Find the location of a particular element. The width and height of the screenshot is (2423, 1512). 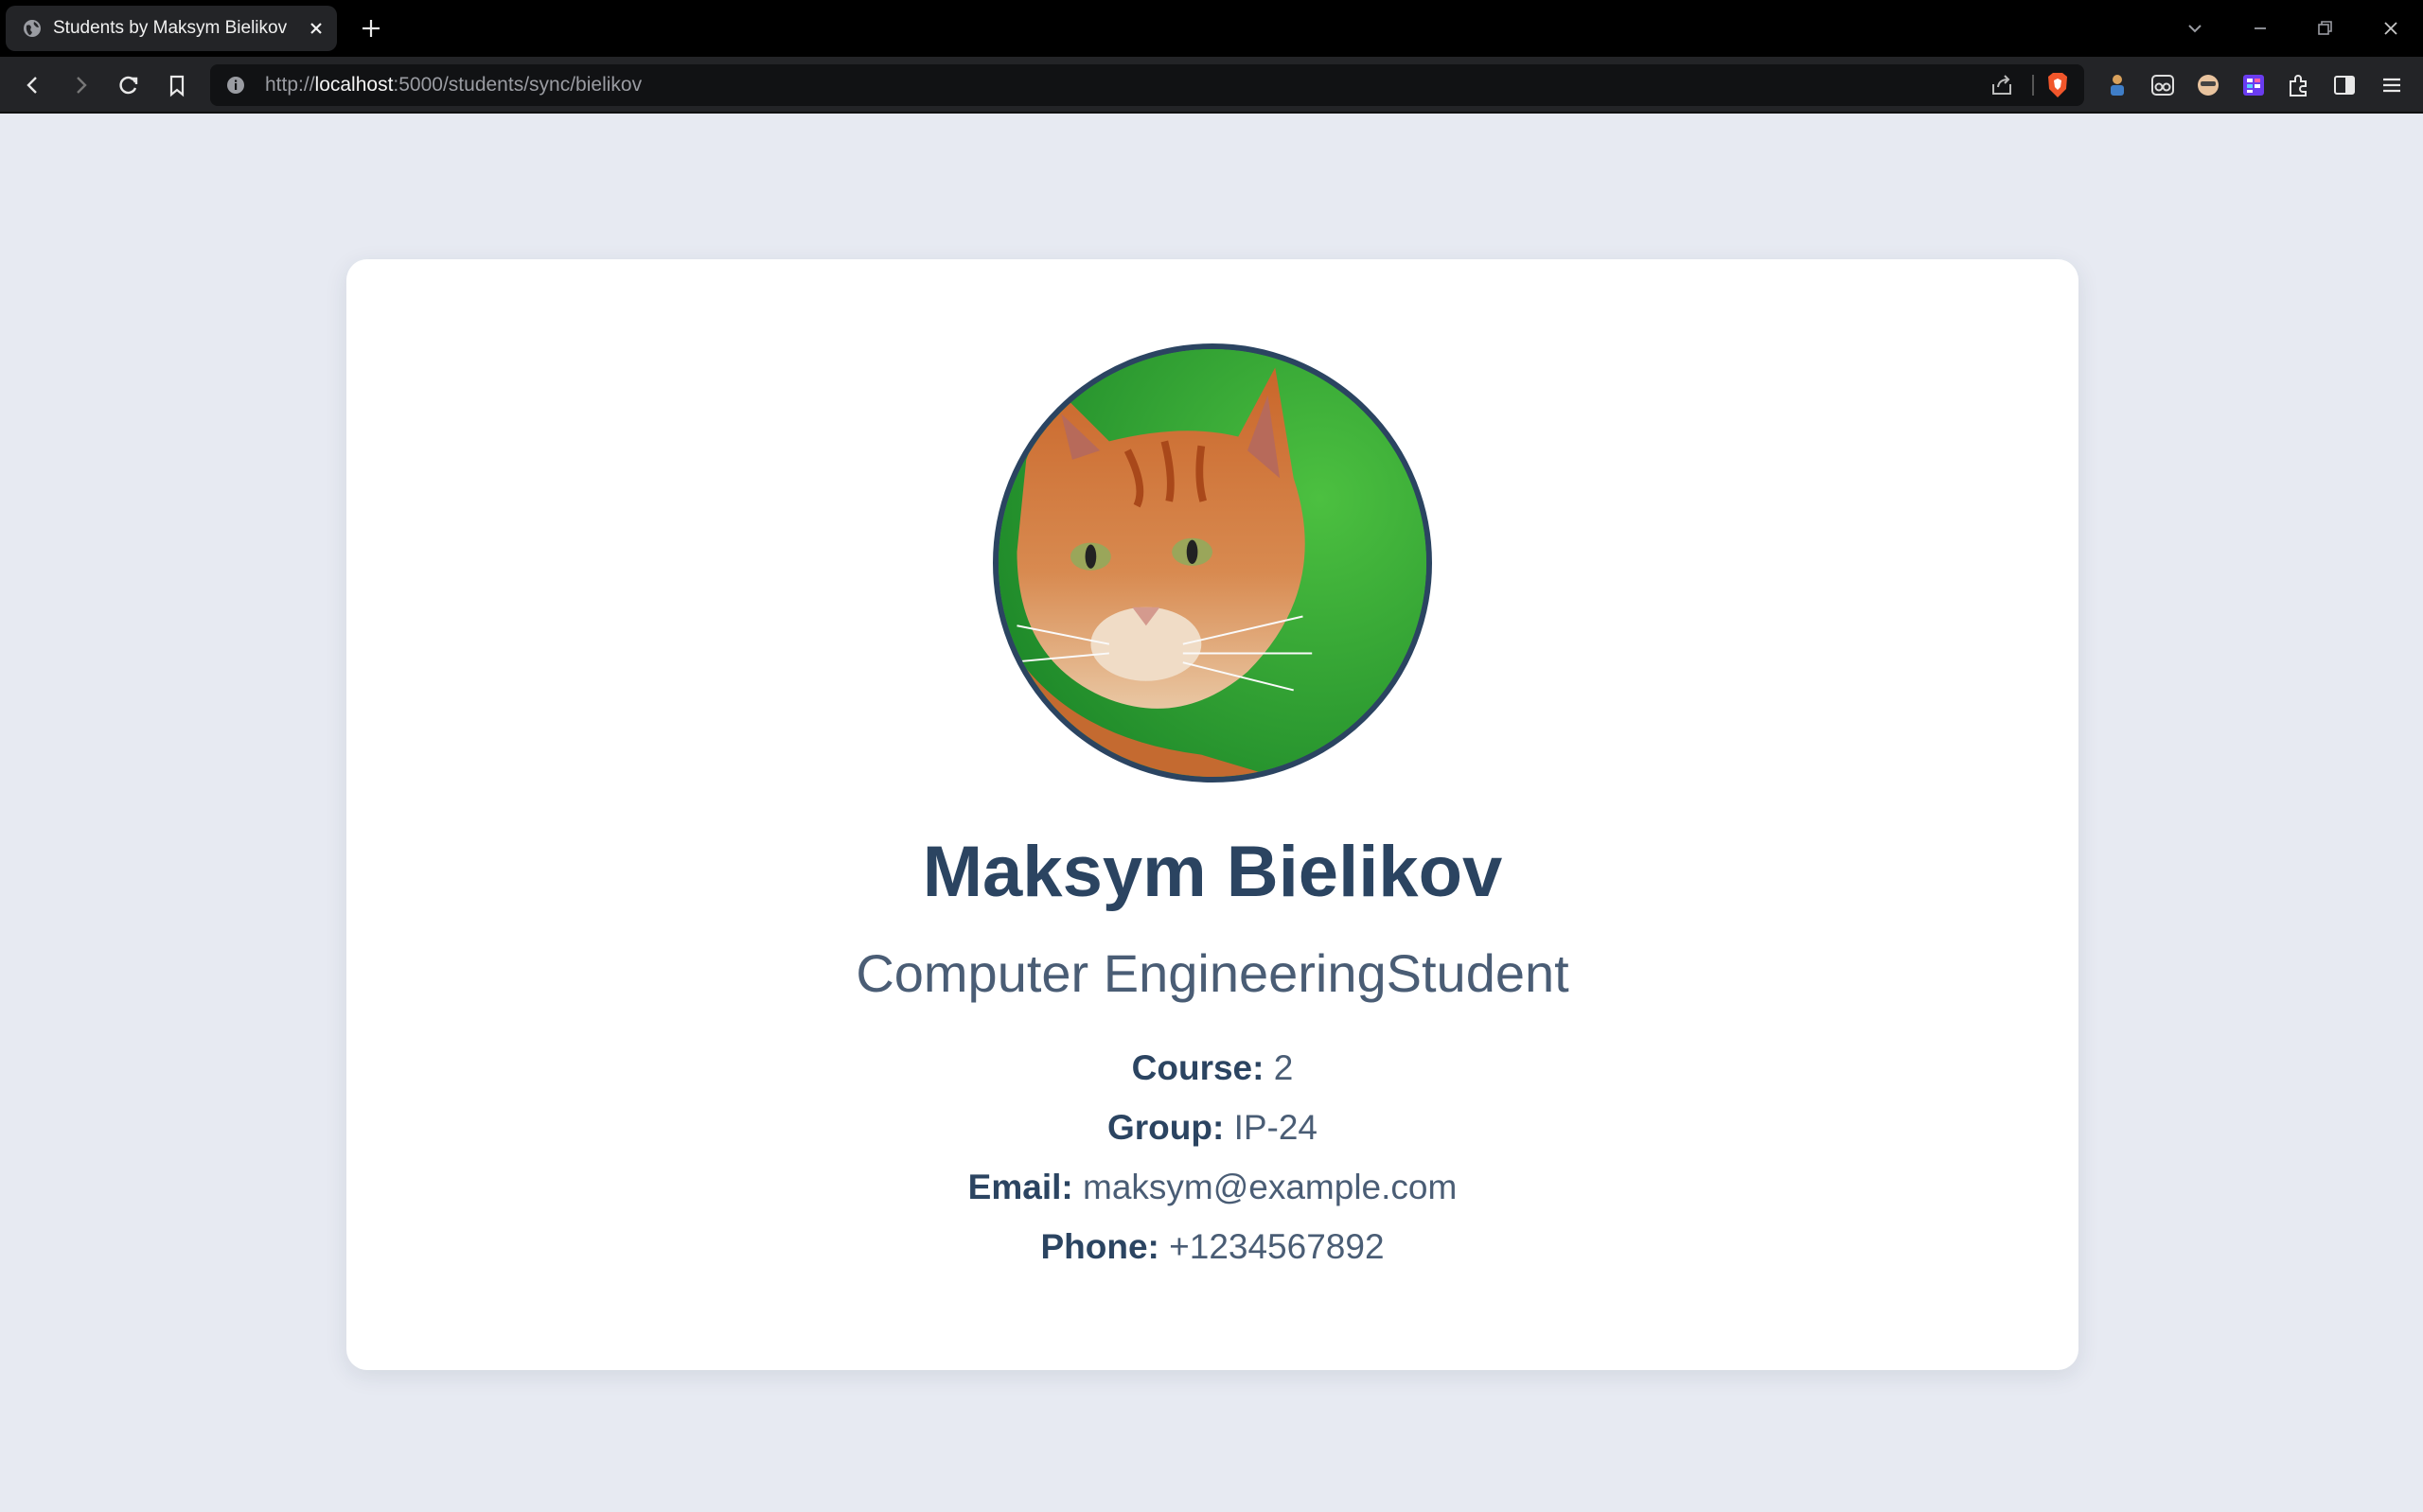

tab-bar: Students by Maksym Bielikov is located at coordinates (1211, 28).